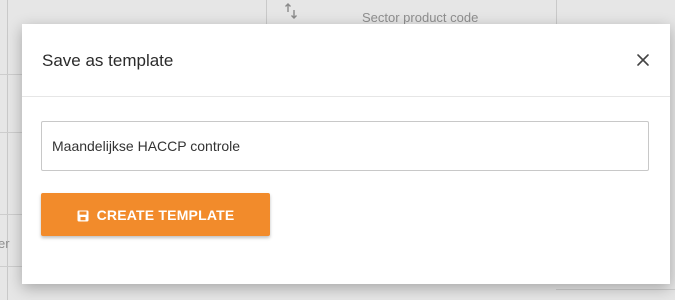  What do you see at coordinates (643, 60) in the screenshot?
I see `close-icon` at bounding box center [643, 60].